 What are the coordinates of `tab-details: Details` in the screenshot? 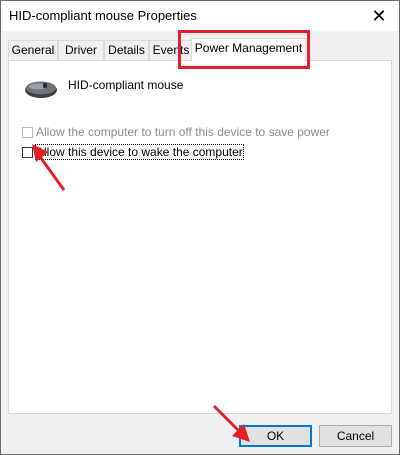 It's located at (126, 50).